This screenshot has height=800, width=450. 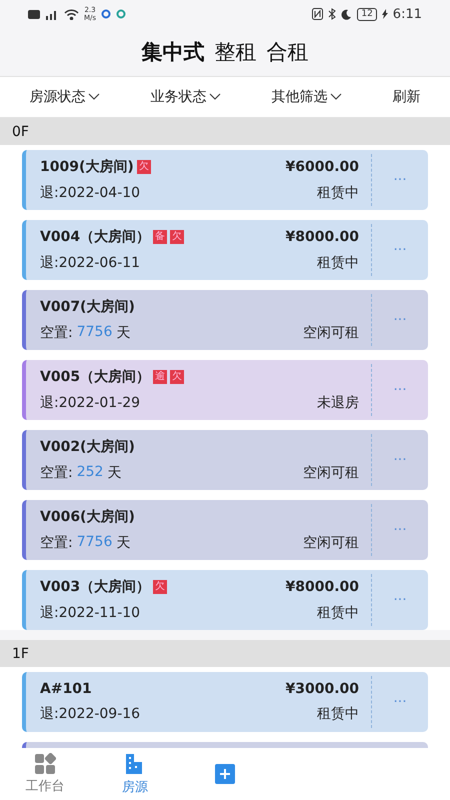 What do you see at coordinates (90, 263) in the screenshot?
I see `checkout-date: 退:2022-06-11` at bounding box center [90, 263].